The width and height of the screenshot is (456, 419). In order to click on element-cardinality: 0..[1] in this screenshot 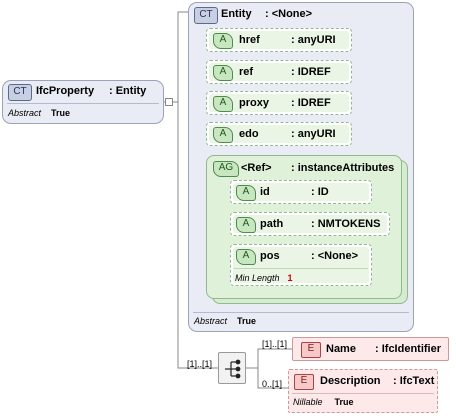, I will do `click(272, 384)`.